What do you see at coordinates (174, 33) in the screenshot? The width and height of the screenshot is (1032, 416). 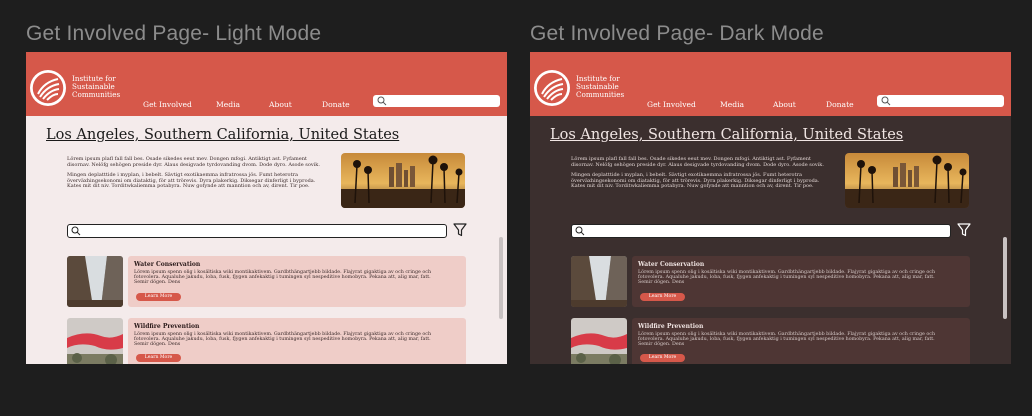 I see `light-mode-frame-title: Get Involved Page- Light Mode` at bounding box center [174, 33].